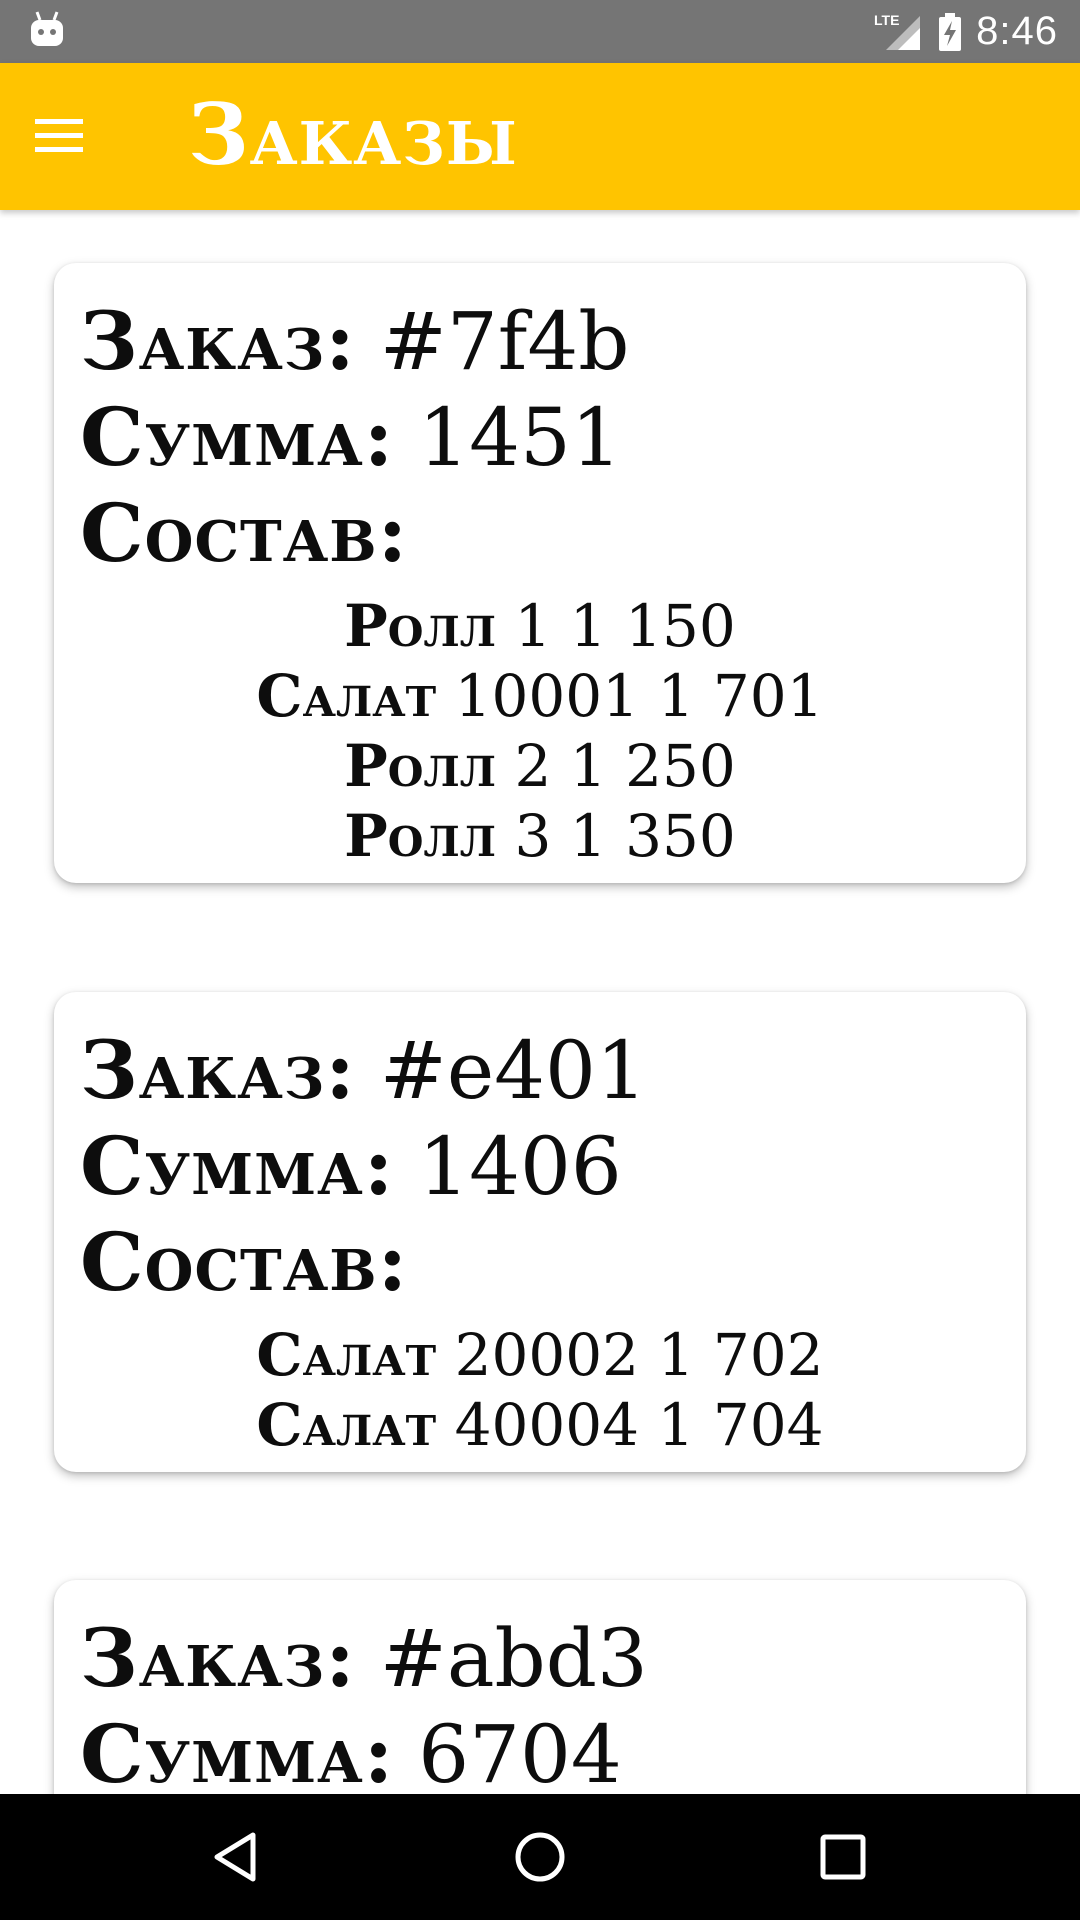  What do you see at coordinates (950, 31) in the screenshot?
I see `battery-charging-icon` at bounding box center [950, 31].